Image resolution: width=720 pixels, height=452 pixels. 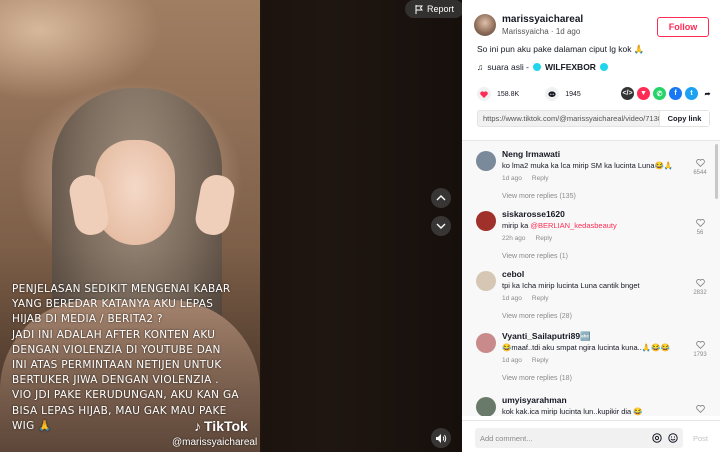 I want to click on view-more-replies: View more replies (28), so click(x=537, y=316).